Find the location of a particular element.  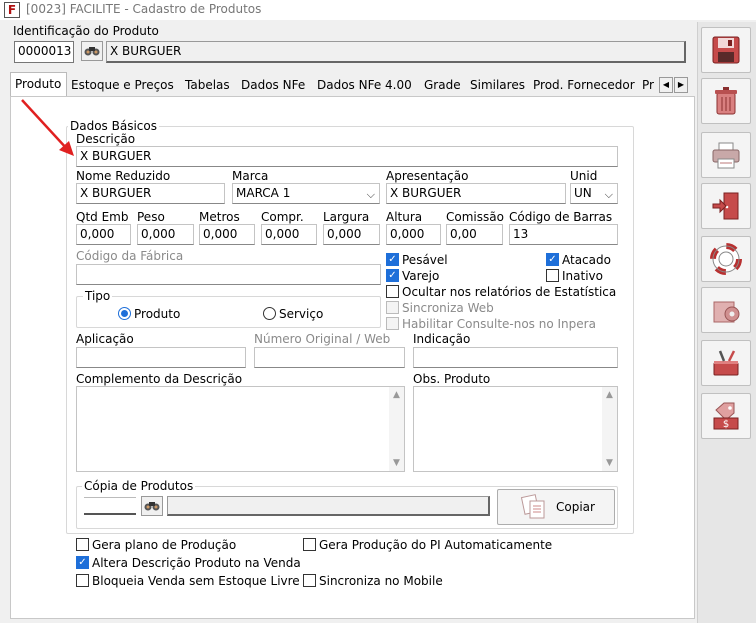

largura-field: 0,000 is located at coordinates (351, 234).